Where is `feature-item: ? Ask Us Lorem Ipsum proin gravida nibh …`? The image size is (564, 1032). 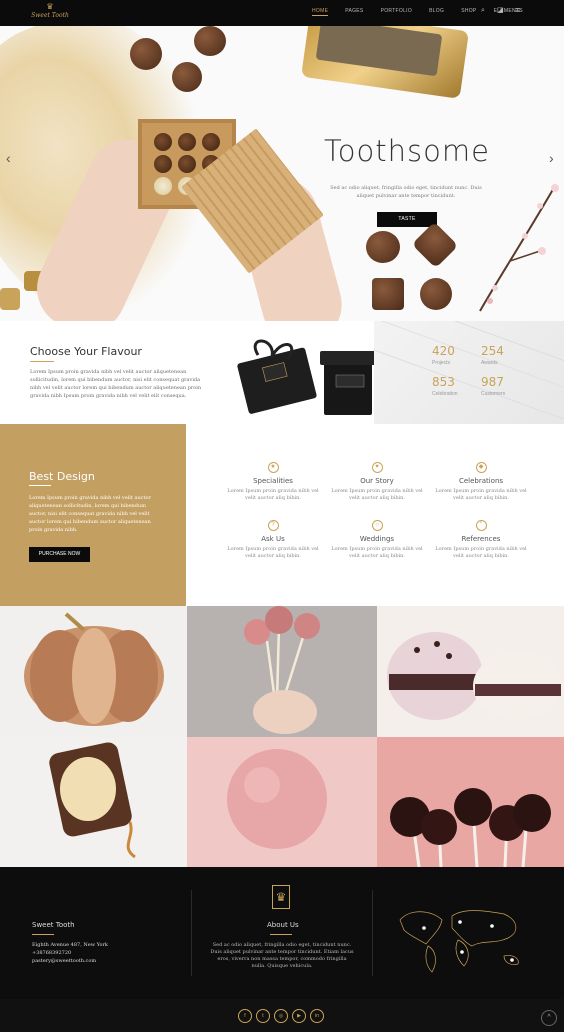 feature-item: ? Ask Us Lorem Ipsum proin gravida nibh … is located at coordinates (273, 540).